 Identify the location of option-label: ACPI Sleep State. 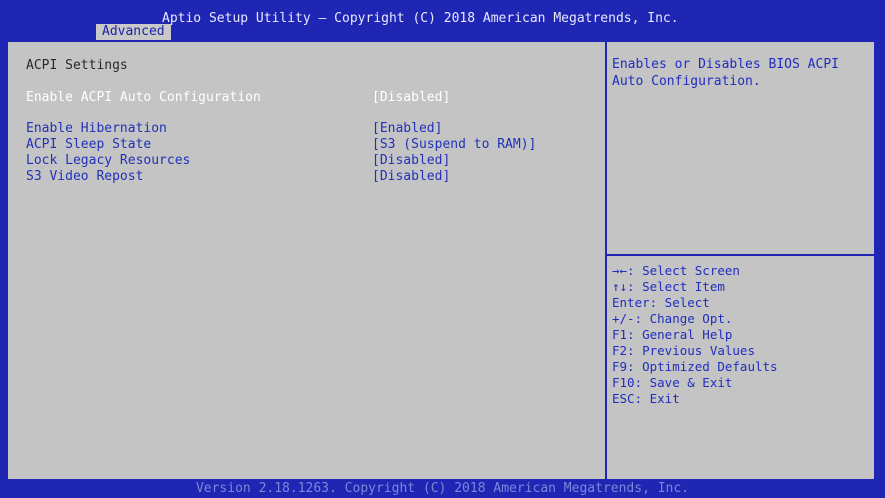
(89, 144).